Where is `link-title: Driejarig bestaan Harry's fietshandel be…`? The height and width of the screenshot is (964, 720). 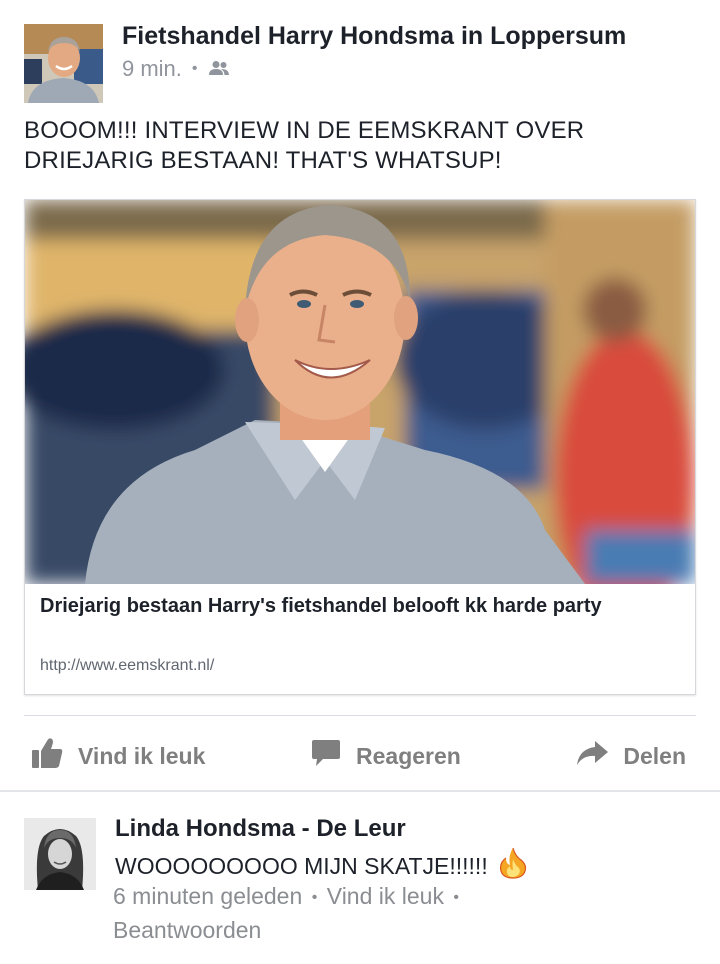
link-title: Driejarig bestaan Harry's fietshandel be… is located at coordinates (360, 606).